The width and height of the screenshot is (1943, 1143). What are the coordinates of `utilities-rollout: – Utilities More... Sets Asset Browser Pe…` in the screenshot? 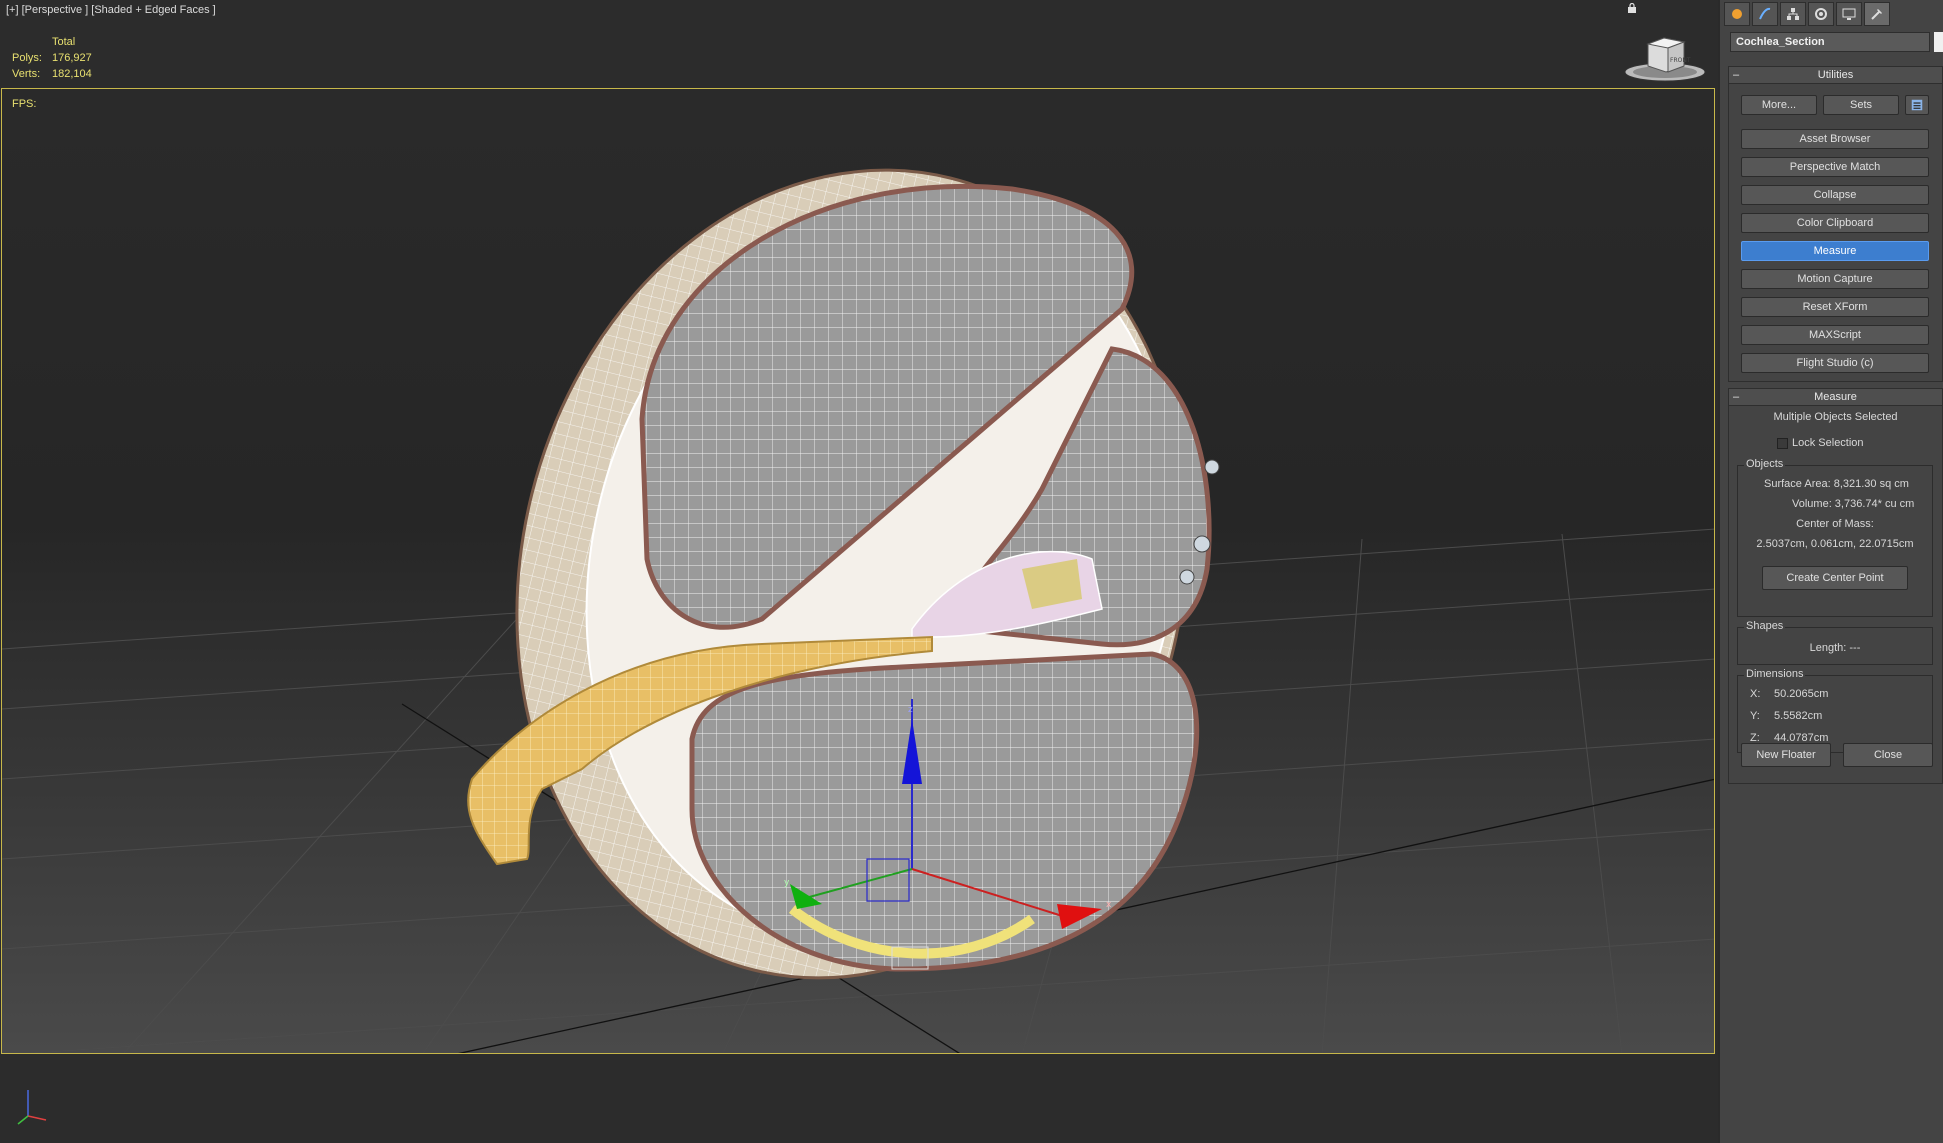 It's located at (1835, 224).